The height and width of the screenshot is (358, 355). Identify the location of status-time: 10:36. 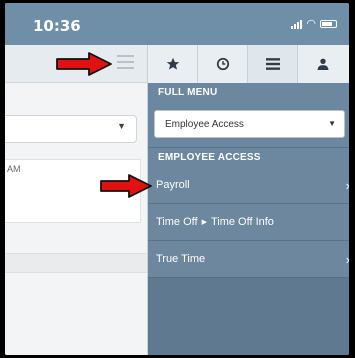
(57, 26).